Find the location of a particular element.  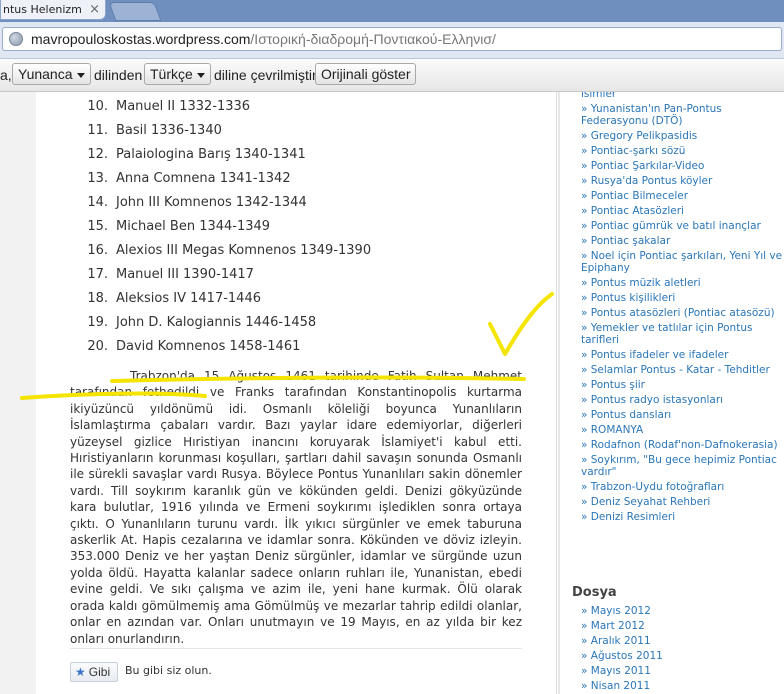

archive-heading: Dosya is located at coordinates (594, 592).